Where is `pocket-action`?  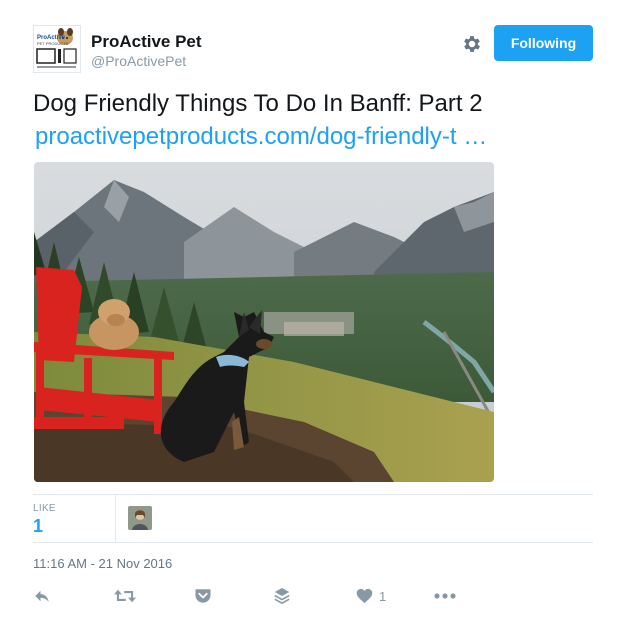 pocket-action is located at coordinates (203, 596).